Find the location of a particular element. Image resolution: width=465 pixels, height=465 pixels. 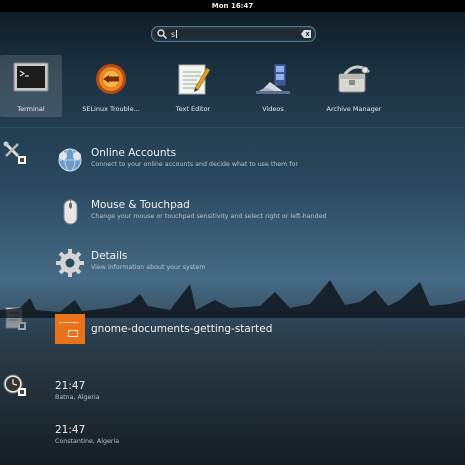

mouse-icon is located at coordinates (70, 212).